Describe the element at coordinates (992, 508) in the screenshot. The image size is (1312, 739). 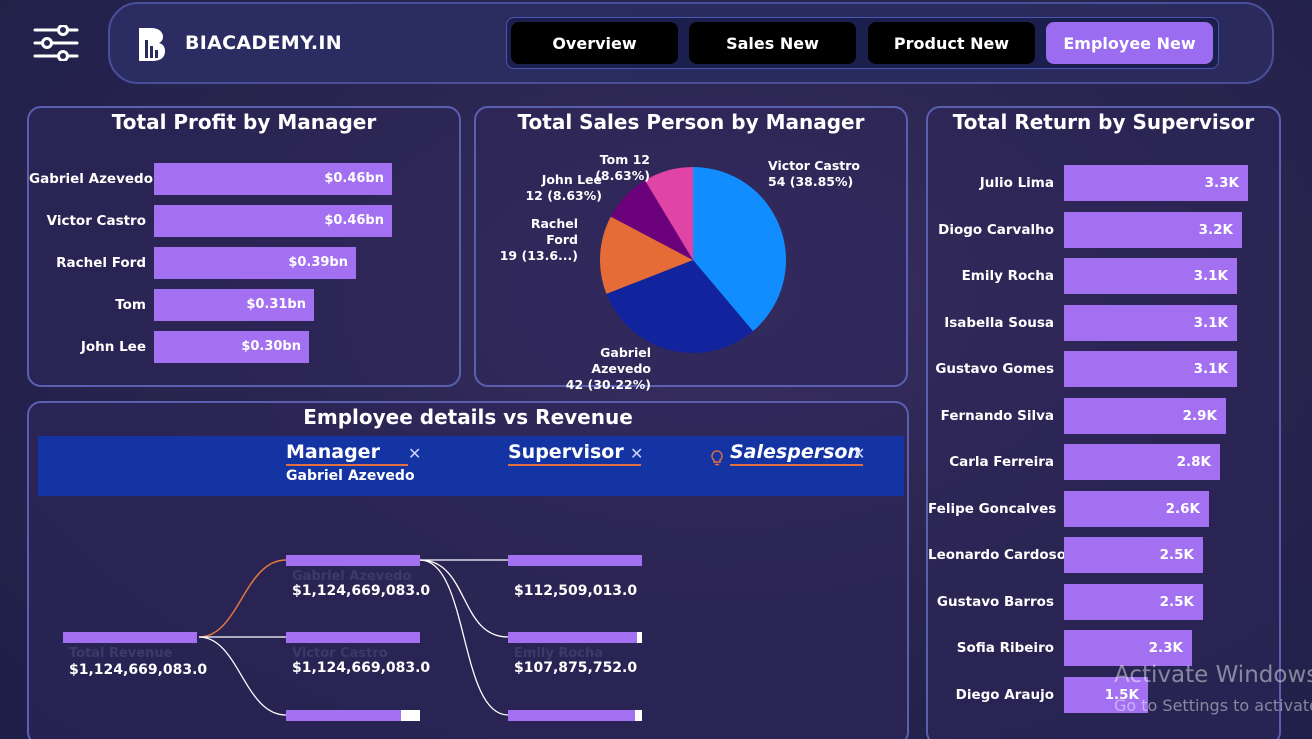
I see `return-bar-label: Felipe Goncalves` at that location.